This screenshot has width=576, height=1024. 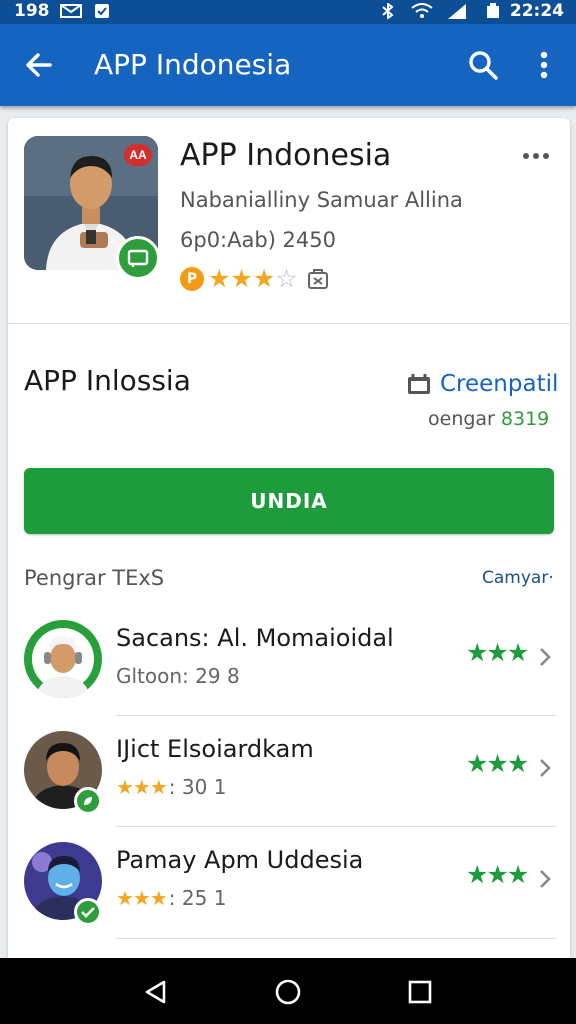 What do you see at coordinates (193, 64) in the screenshot?
I see `app-bar-title: APP Indonesia` at bounding box center [193, 64].